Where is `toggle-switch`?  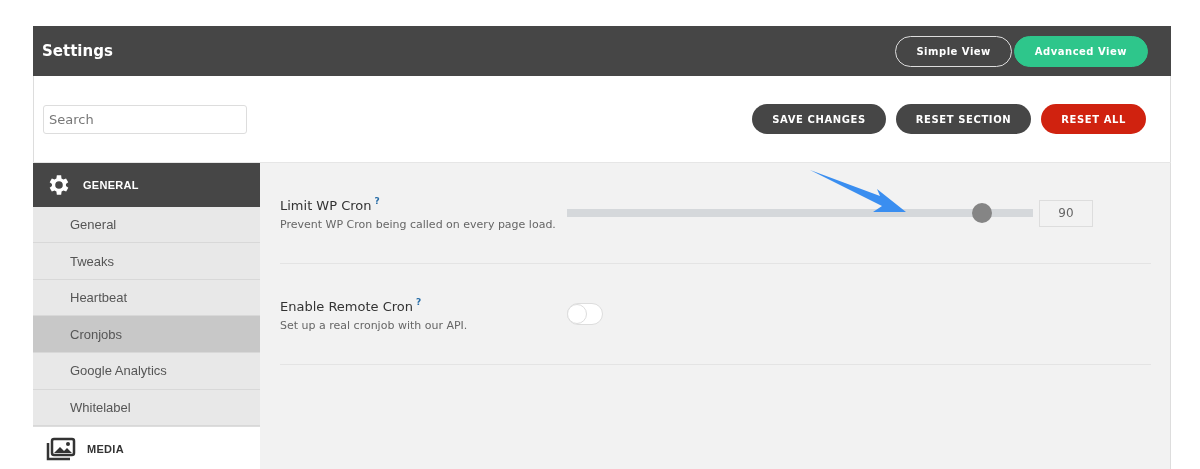 toggle-switch is located at coordinates (585, 314).